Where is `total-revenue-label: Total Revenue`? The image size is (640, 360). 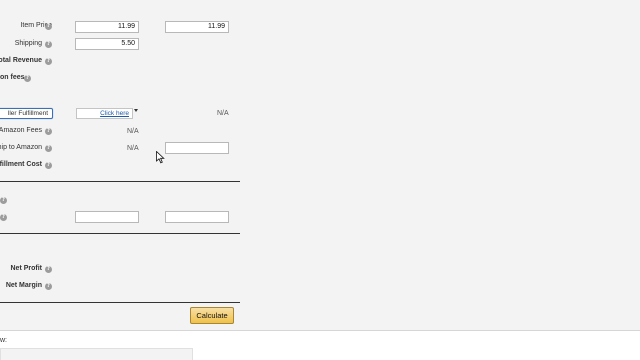
total-revenue-label: Total Revenue is located at coordinates (21, 60).